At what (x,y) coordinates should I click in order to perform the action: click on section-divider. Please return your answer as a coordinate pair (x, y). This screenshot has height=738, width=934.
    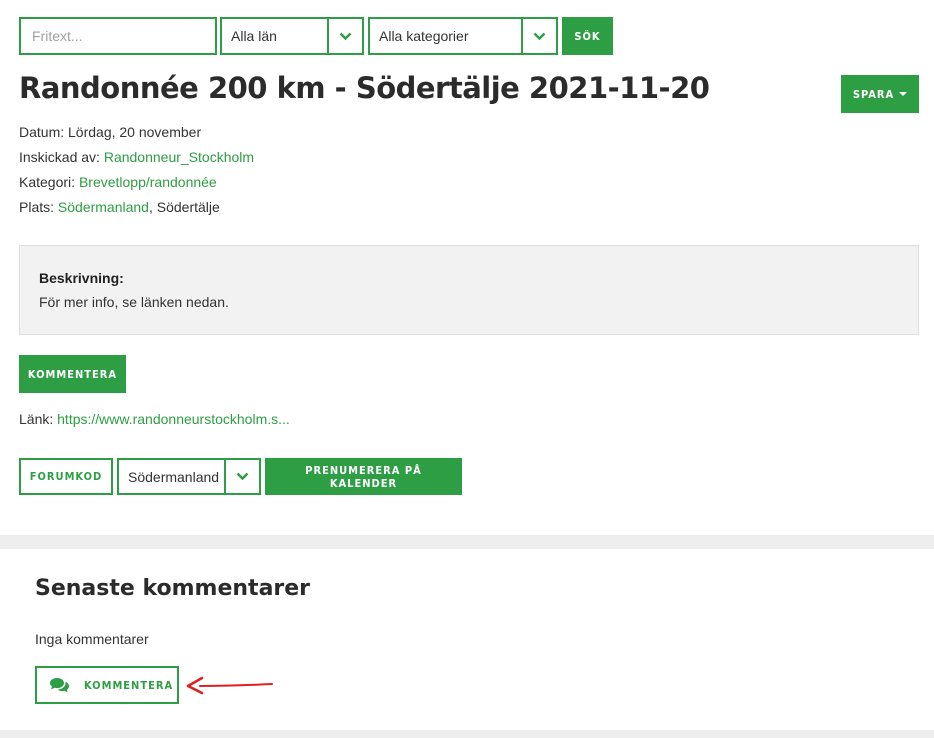
    Looking at the image, I should click on (467, 542).